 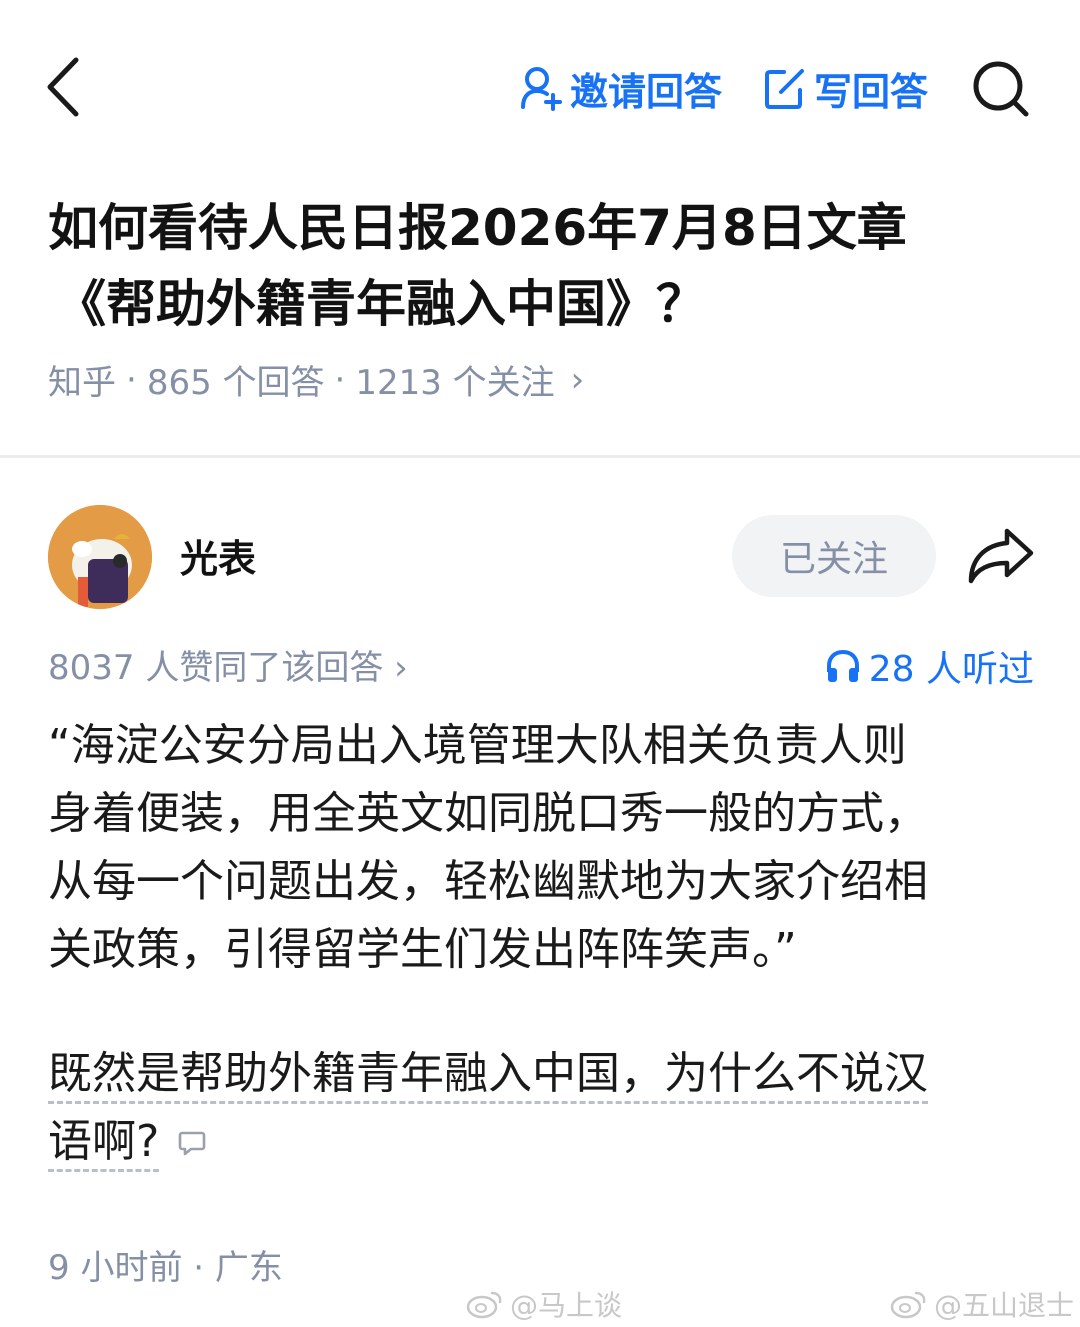 What do you see at coordinates (455, 383) in the screenshot?
I see `follow-count: 1213 个关注` at bounding box center [455, 383].